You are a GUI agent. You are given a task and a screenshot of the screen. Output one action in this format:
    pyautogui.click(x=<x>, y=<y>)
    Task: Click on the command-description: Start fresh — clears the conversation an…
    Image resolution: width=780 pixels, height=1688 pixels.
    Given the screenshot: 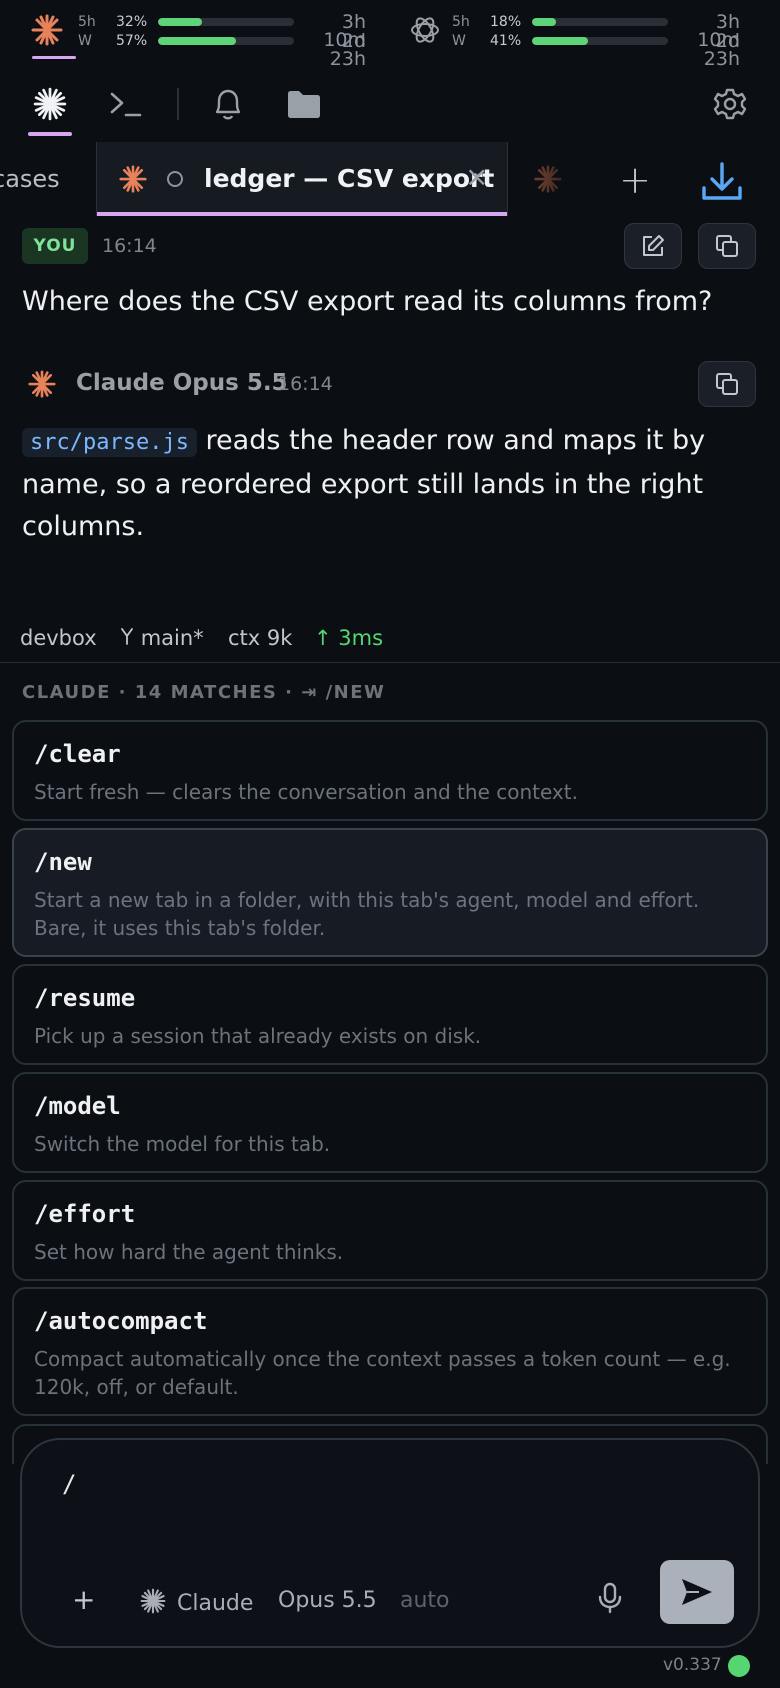 What is the action you would take?
    pyautogui.click(x=306, y=792)
    